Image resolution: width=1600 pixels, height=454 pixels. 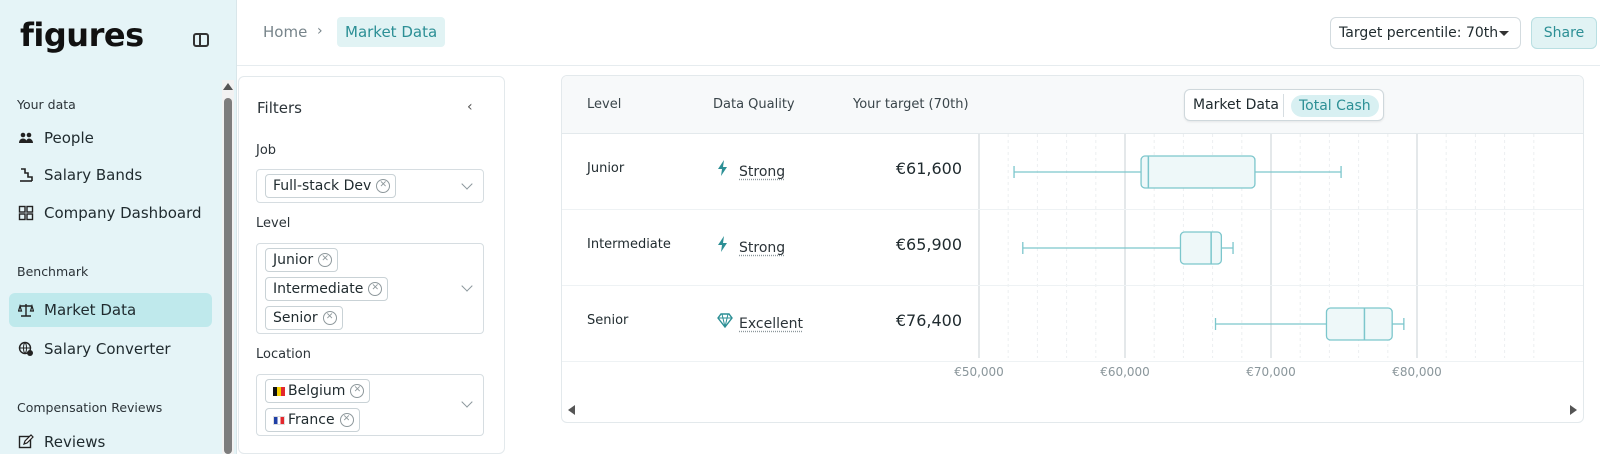 What do you see at coordinates (911, 104) in the screenshot?
I see `column-target: Your target (70th)` at bounding box center [911, 104].